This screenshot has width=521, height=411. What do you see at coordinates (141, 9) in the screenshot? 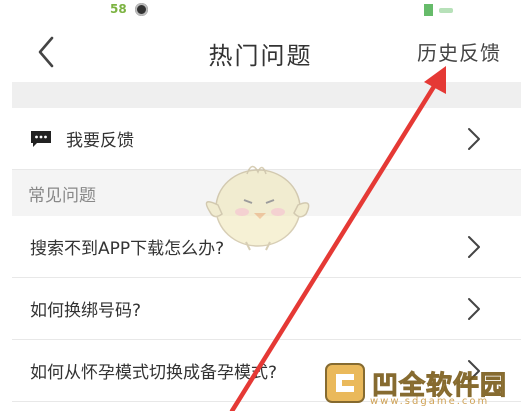
I see `record-icon` at bounding box center [141, 9].